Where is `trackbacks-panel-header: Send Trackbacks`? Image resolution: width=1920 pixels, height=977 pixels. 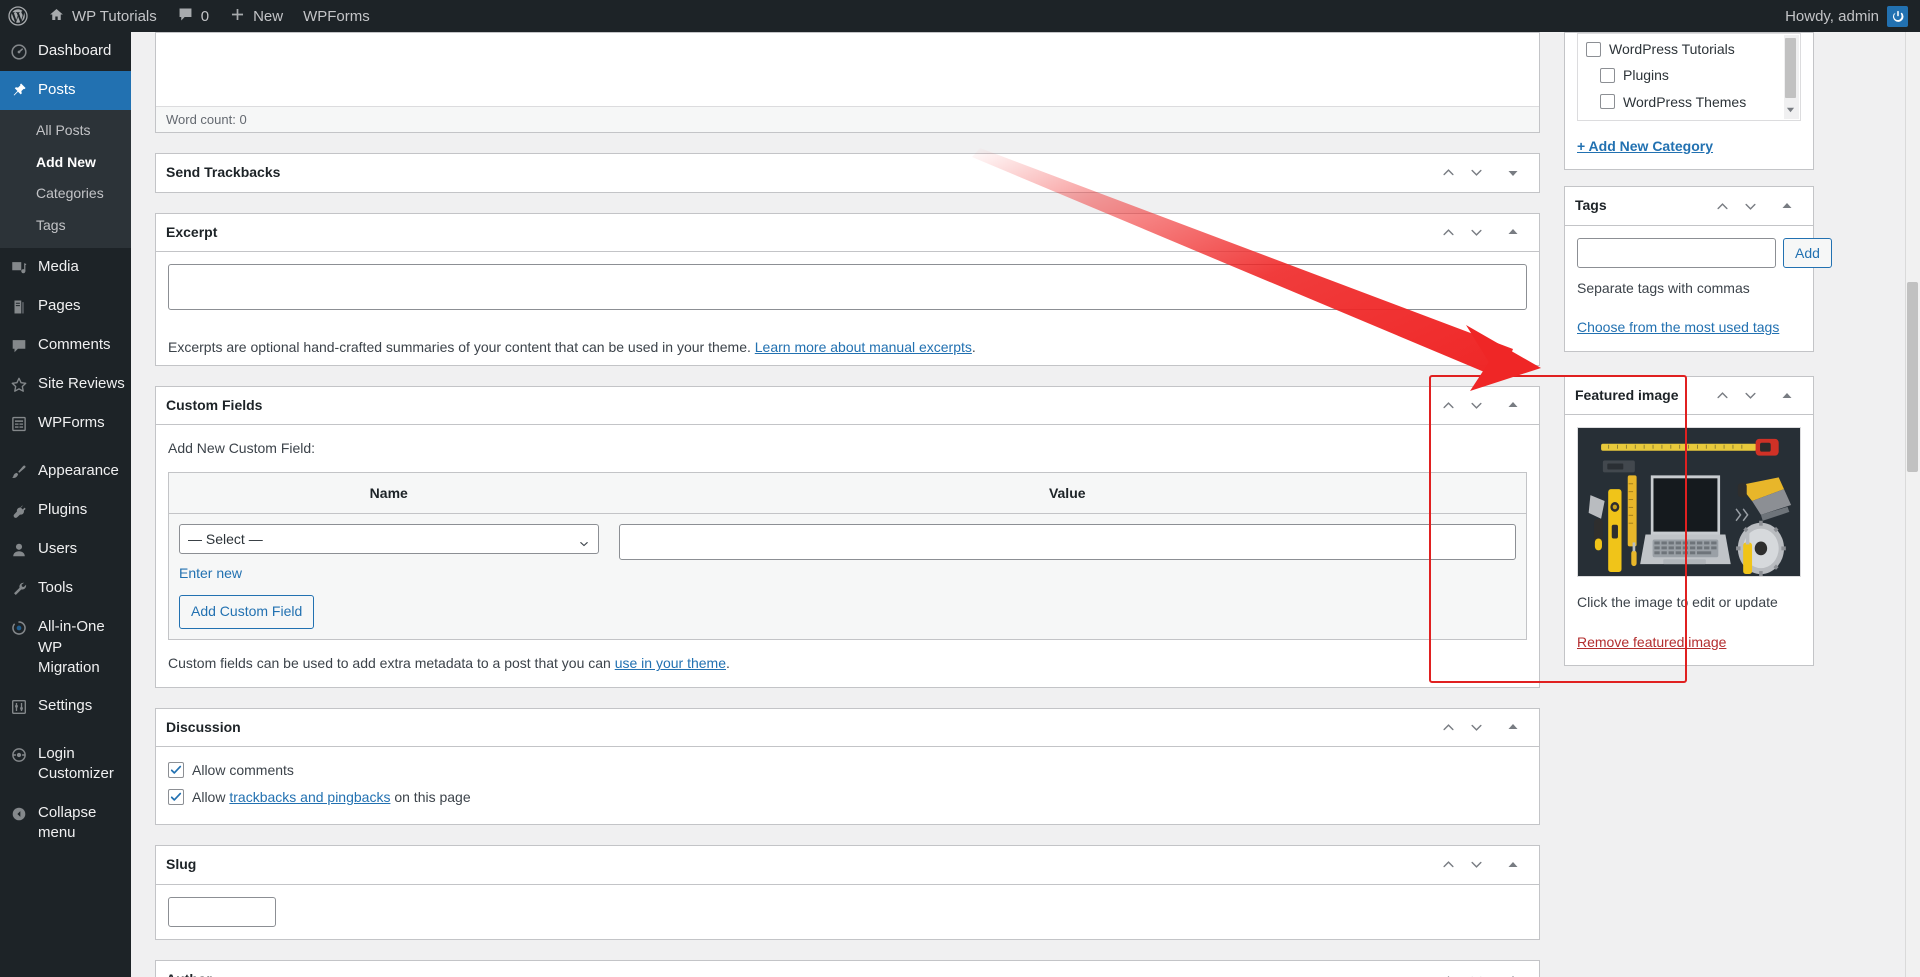
trackbacks-panel-header: Send Trackbacks is located at coordinates (847, 173).